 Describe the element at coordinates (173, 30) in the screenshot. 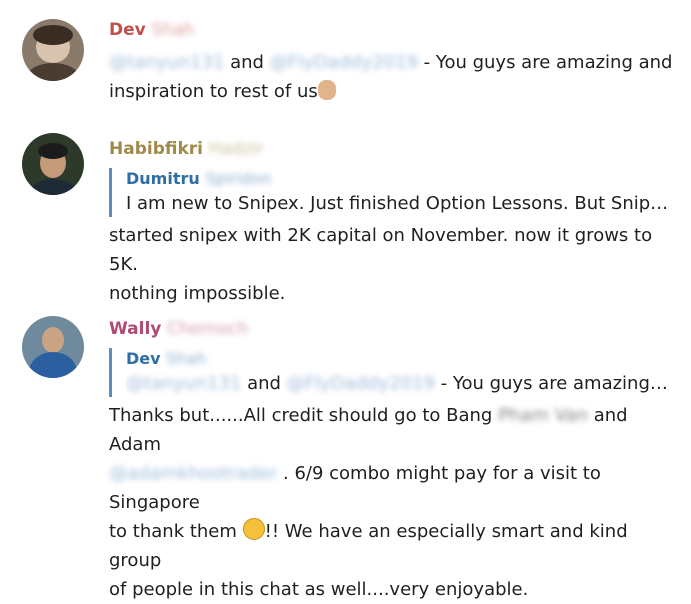

I see `sender-last-name: Shah` at that location.